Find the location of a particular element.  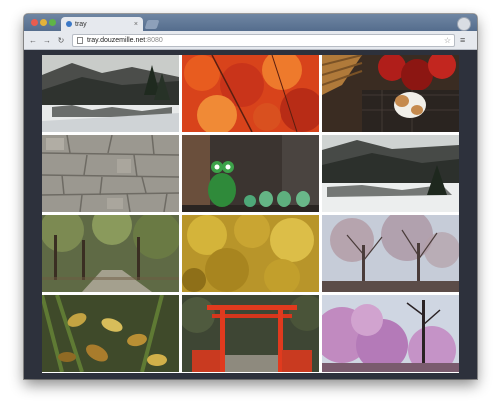

cat-image is located at coordinates (390, 93).